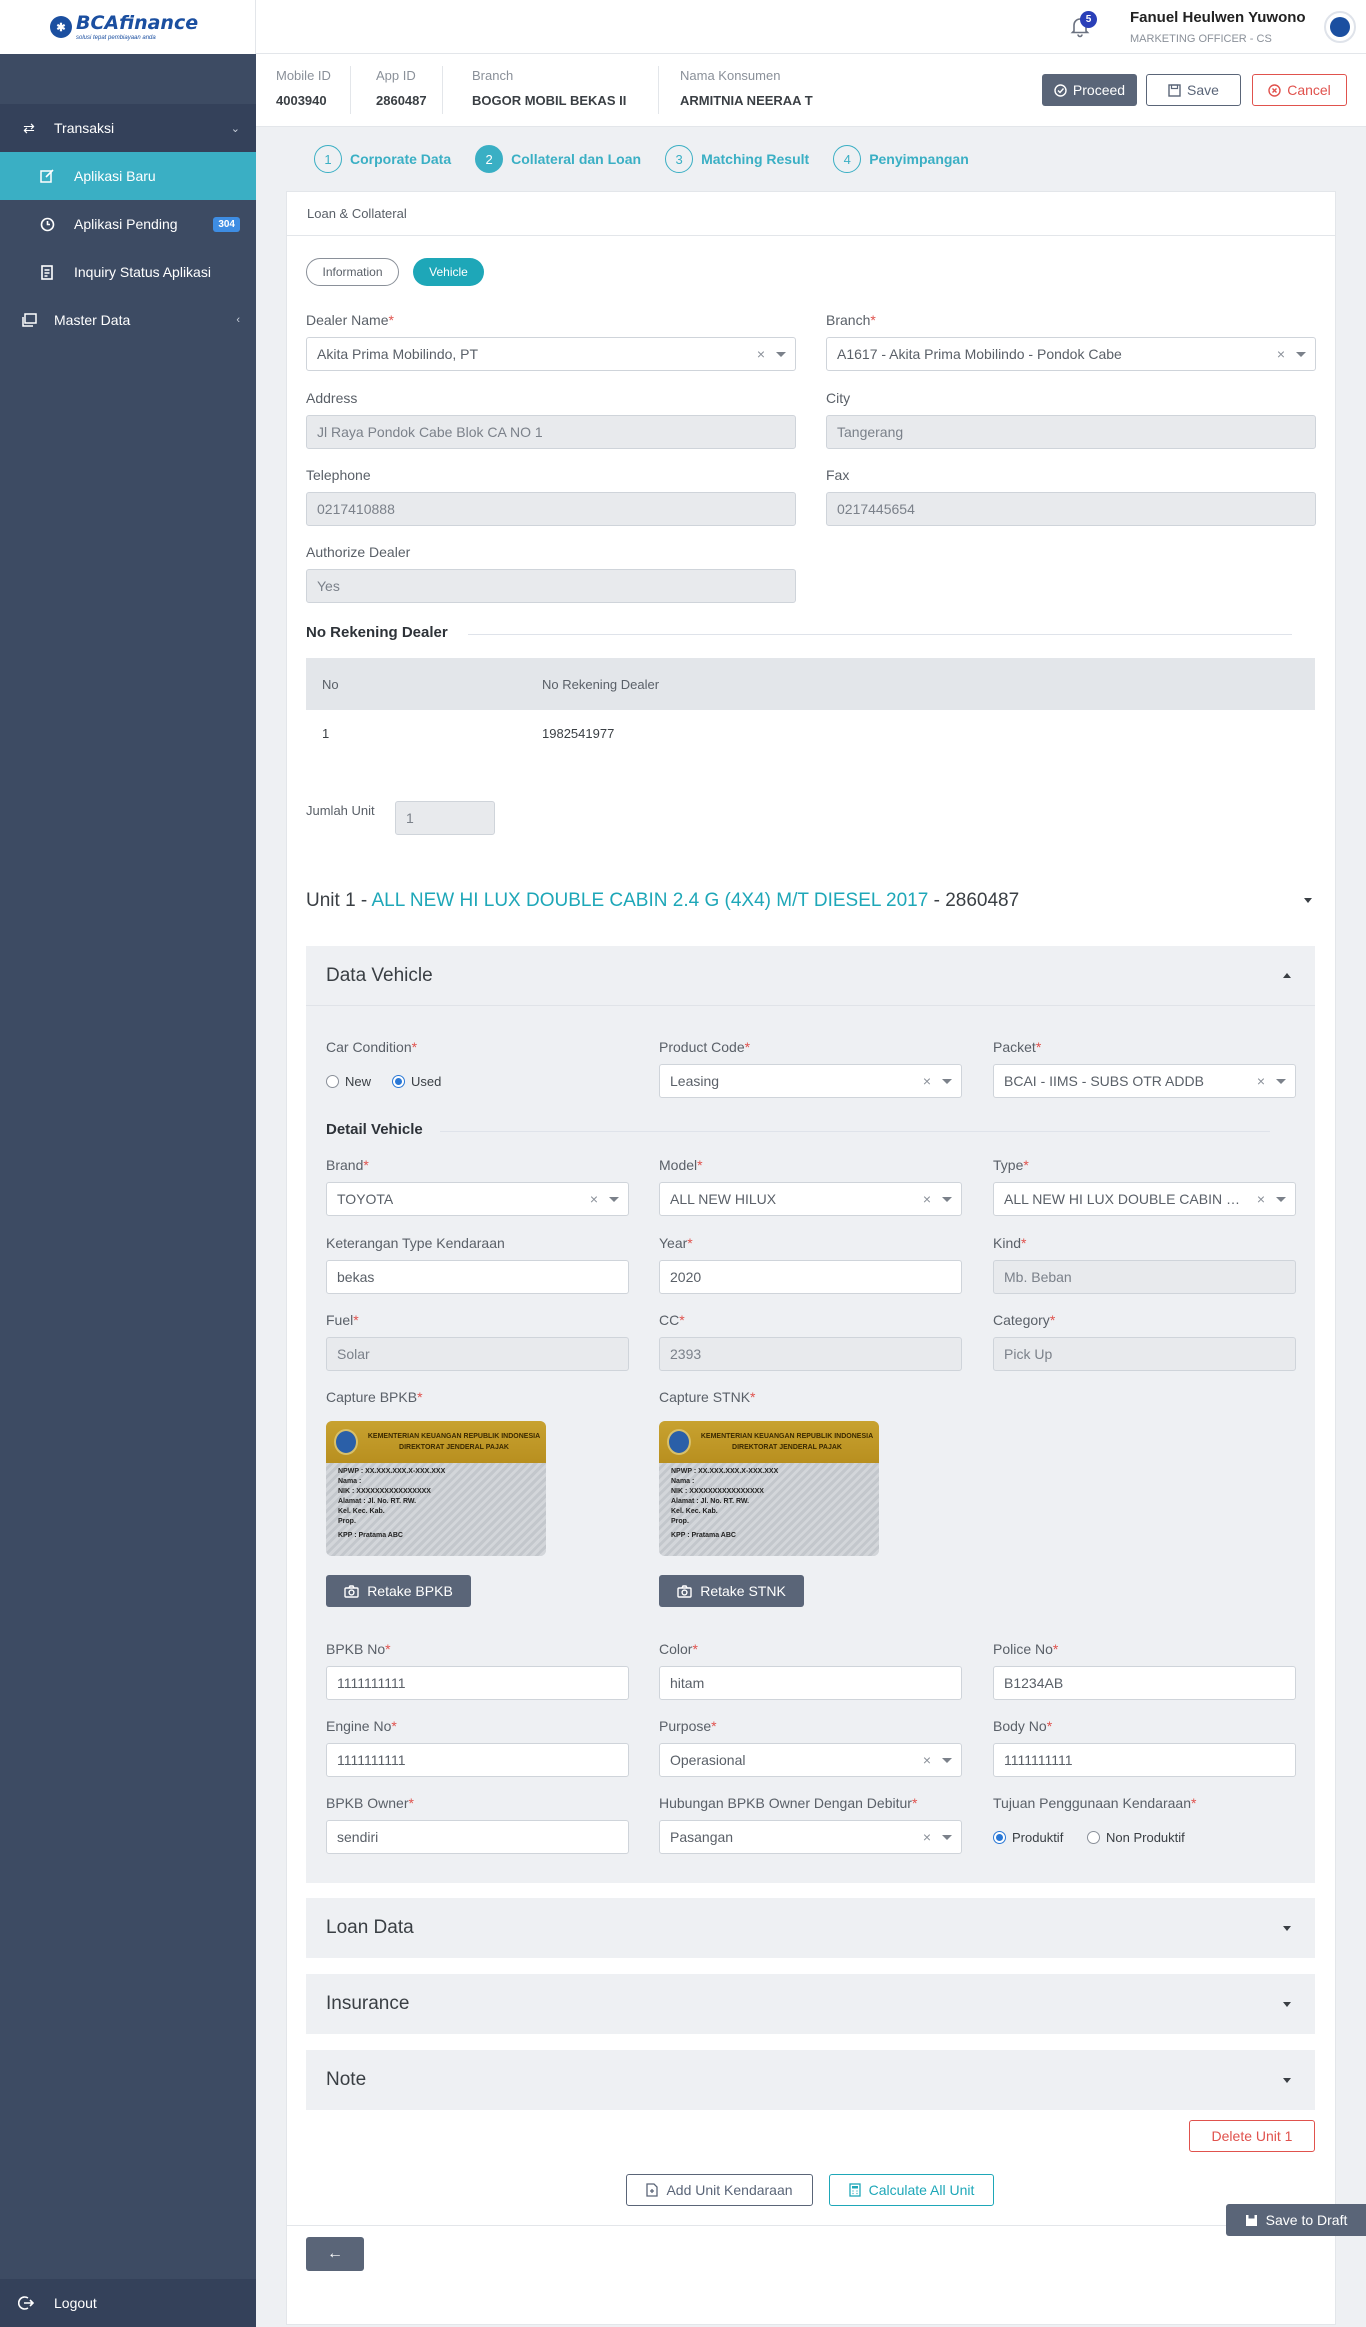 This screenshot has width=1366, height=2327. I want to click on keterangan-type-label: Keterangan Type Kendaraan, so click(415, 1243).